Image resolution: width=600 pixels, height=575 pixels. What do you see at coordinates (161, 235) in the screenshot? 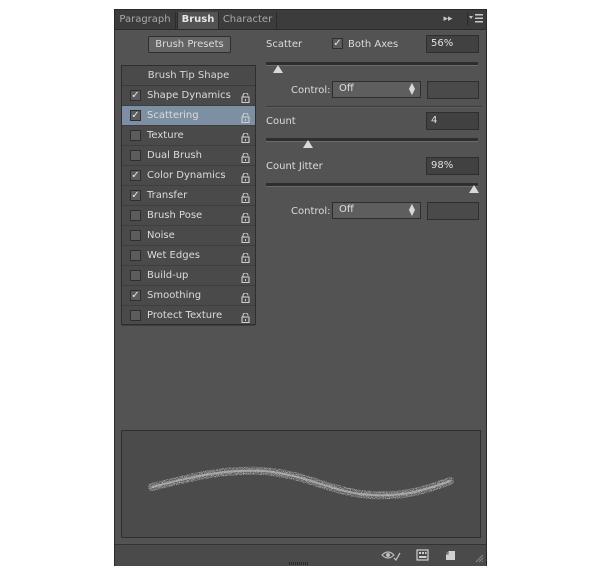
I see `list-item-label: Noise` at bounding box center [161, 235].